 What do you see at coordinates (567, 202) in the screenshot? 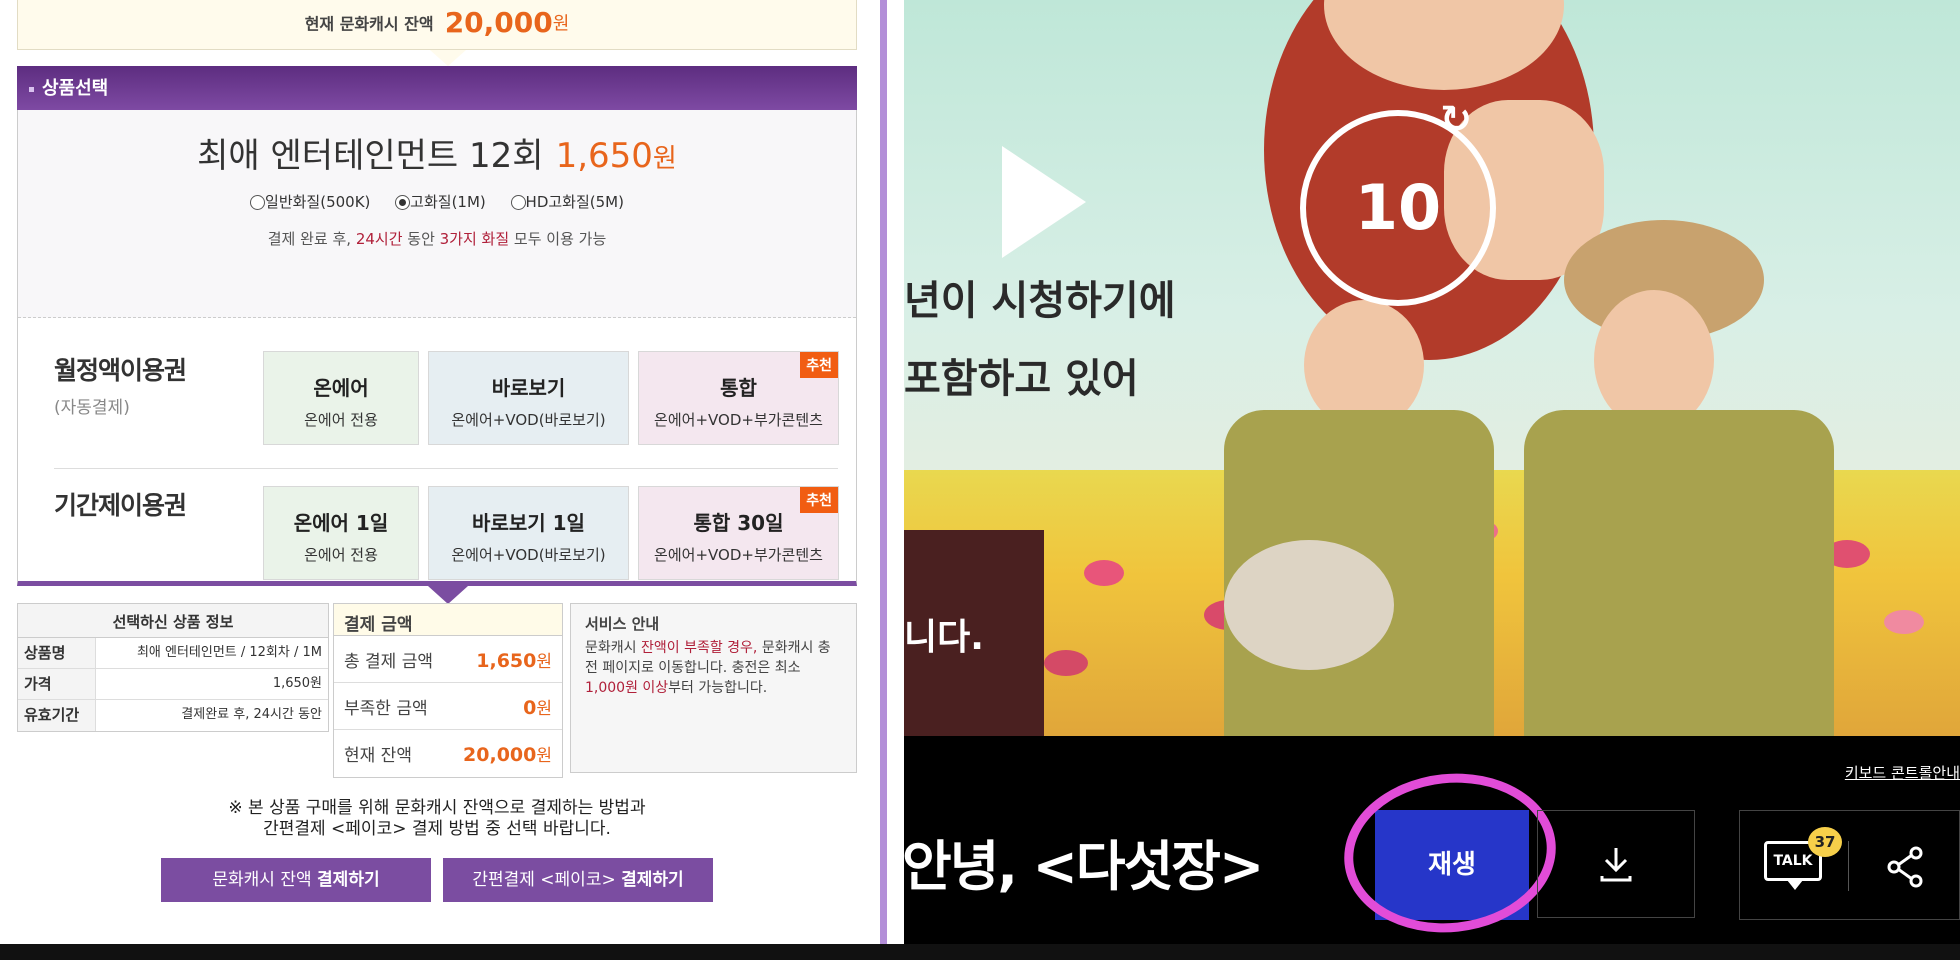
I see `quality-option-hd: HD고화질(5M)` at bounding box center [567, 202].